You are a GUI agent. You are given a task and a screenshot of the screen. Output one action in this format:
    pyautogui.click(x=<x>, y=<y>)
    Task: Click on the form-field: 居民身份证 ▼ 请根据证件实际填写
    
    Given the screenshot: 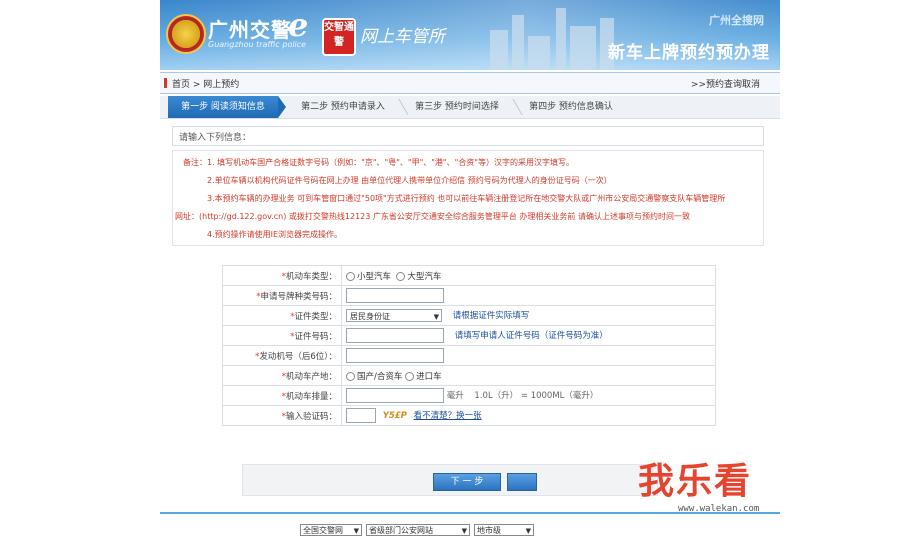 What is the action you would take?
    pyautogui.click(x=528, y=315)
    